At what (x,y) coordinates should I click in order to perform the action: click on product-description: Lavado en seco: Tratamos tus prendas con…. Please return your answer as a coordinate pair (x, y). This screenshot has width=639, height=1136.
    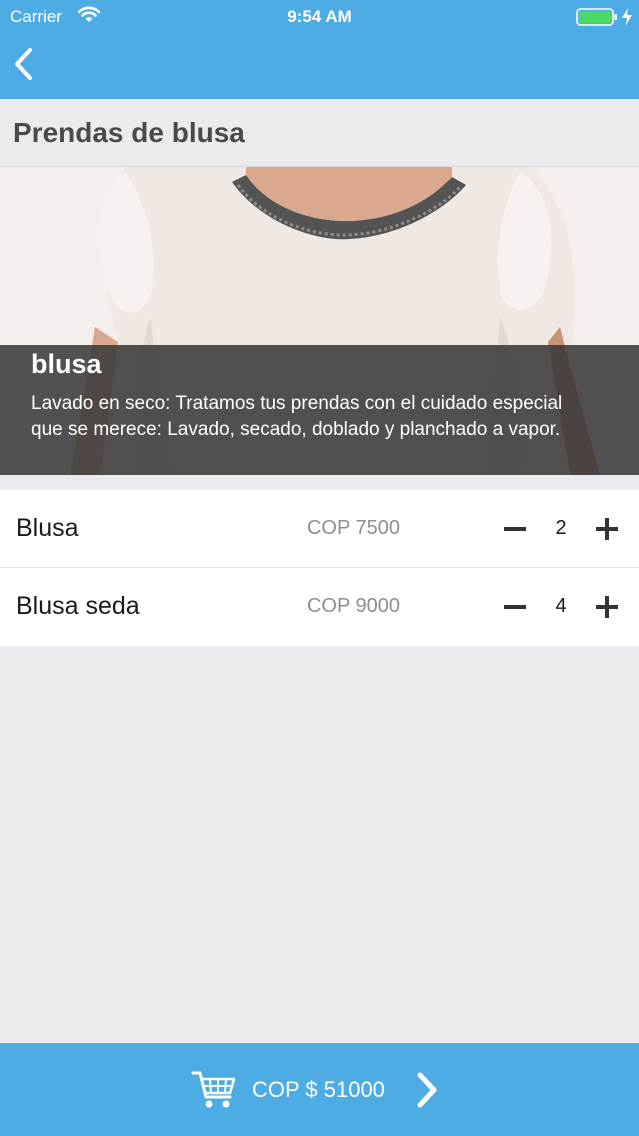
    Looking at the image, I should click on (297, 416).